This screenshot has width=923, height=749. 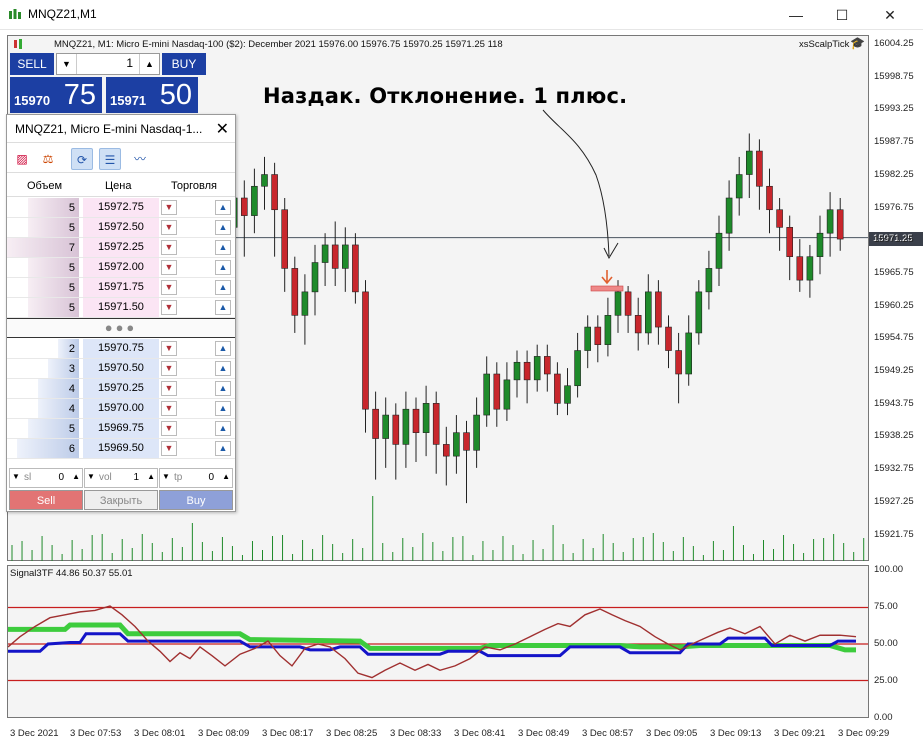 I want to click on ask-row: 5 15971.50 ▼ ▲, so click(x=121, y=308).